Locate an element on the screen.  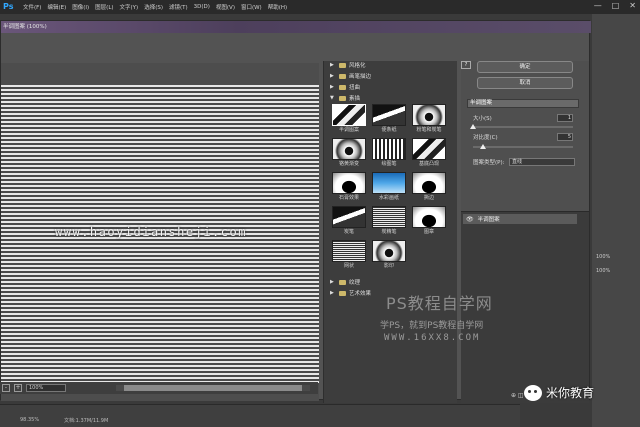
filter-graphic-pen: 绘图笔 is located at coordinates (389, 153).